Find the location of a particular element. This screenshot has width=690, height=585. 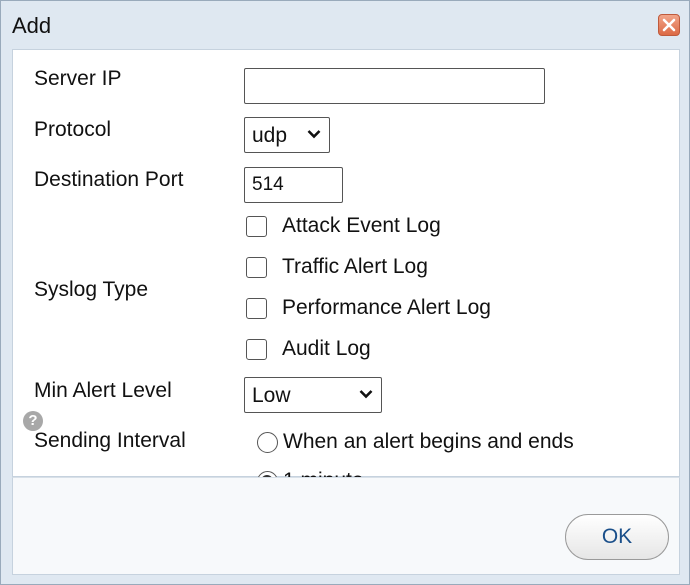

destination-port-input is located at coordinates (293, 185).